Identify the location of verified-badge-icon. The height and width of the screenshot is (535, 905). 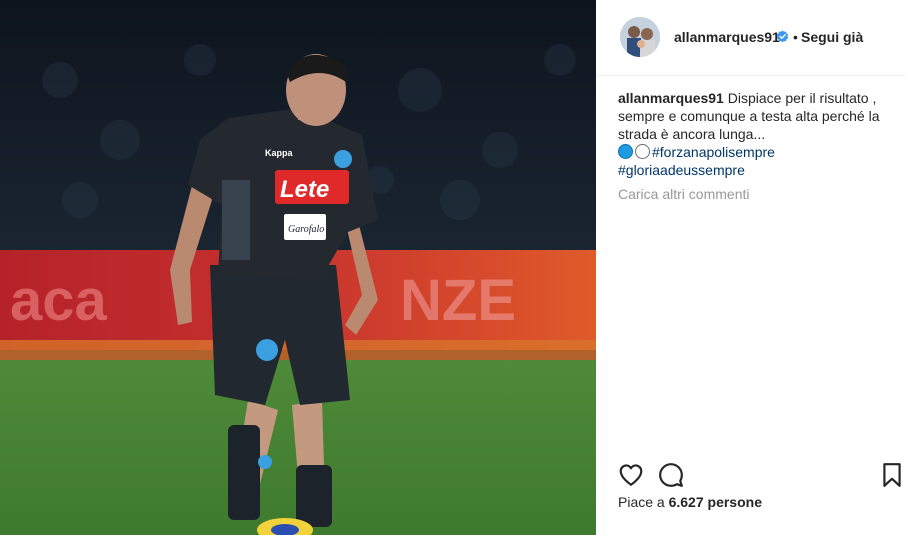
(782, 36).